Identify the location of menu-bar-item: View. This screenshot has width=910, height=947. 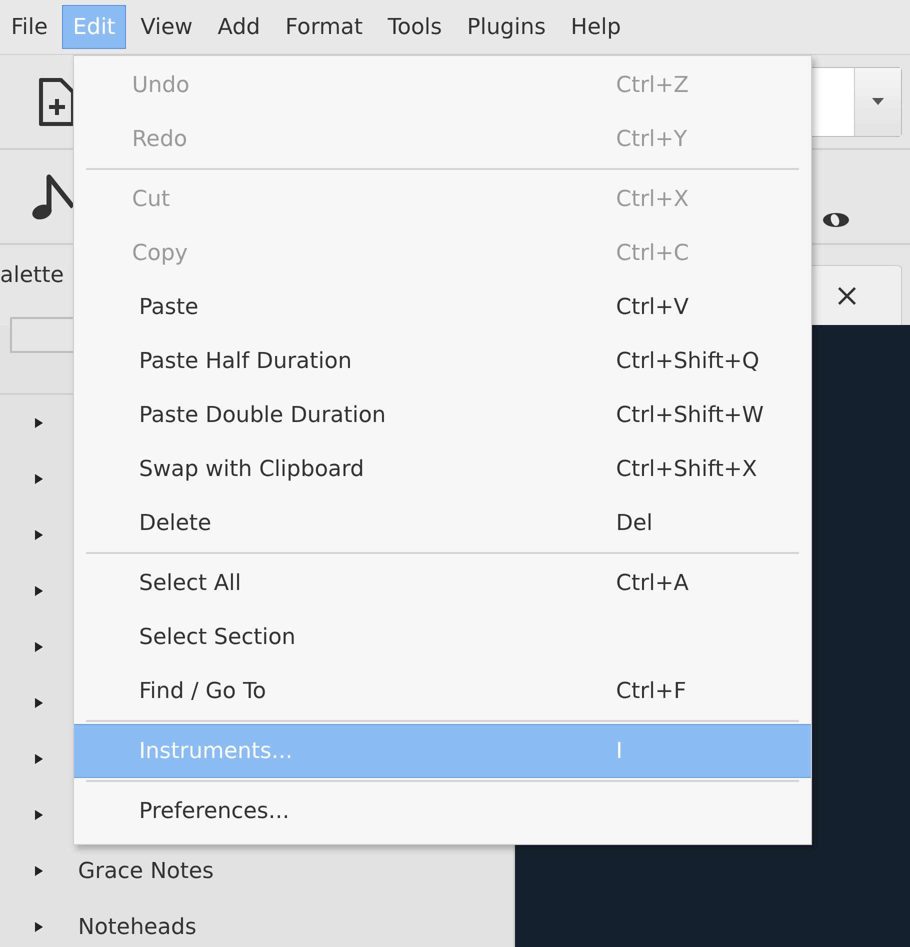
(166, 27).